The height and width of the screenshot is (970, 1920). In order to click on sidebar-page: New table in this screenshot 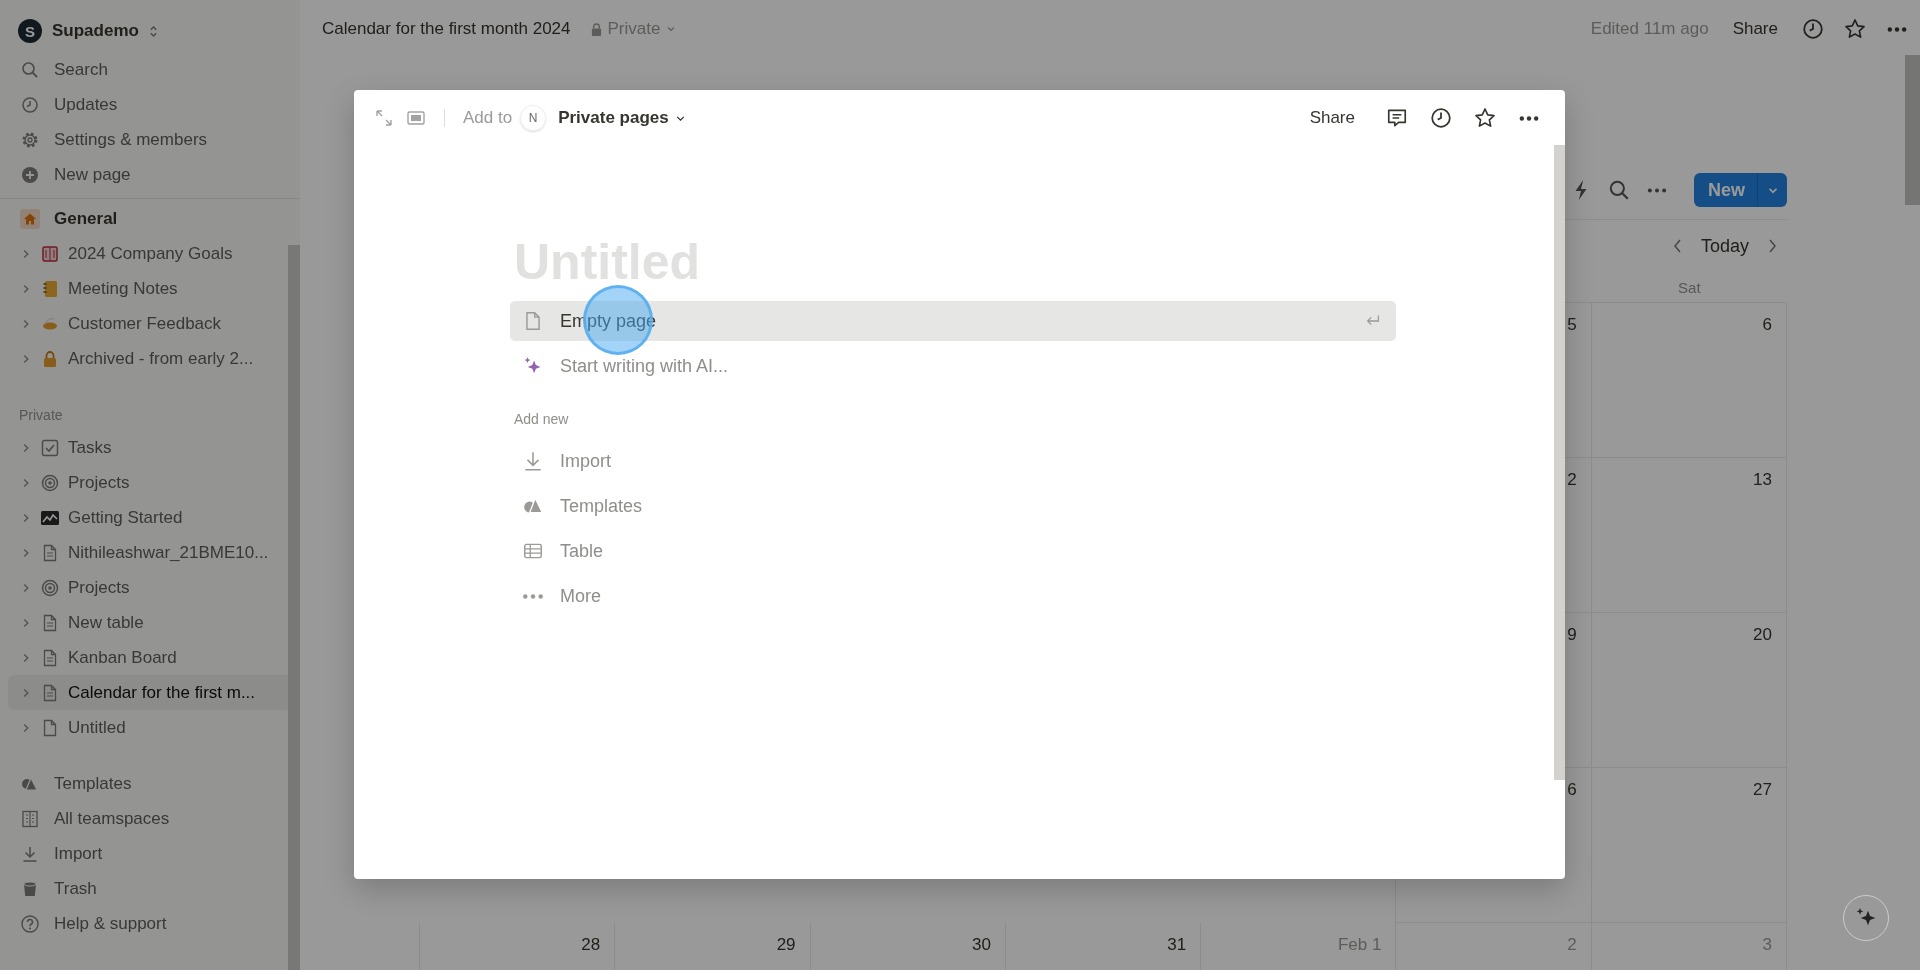, I will do `click(150, 622)`.